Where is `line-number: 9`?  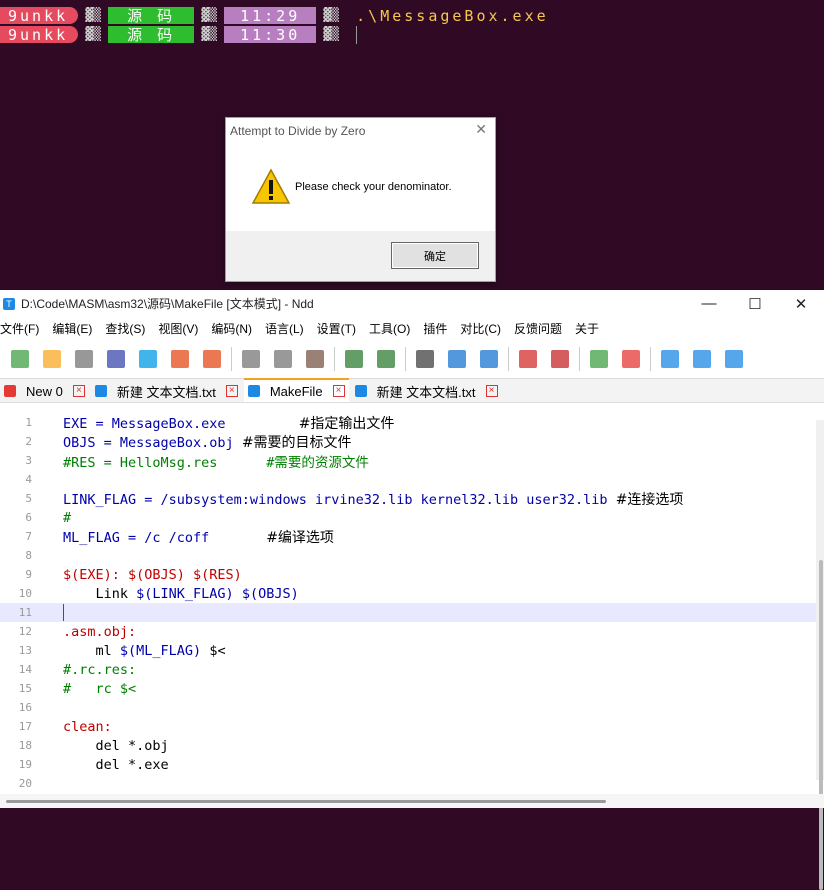
line-number: 9 is located at coordinates (28, 574).